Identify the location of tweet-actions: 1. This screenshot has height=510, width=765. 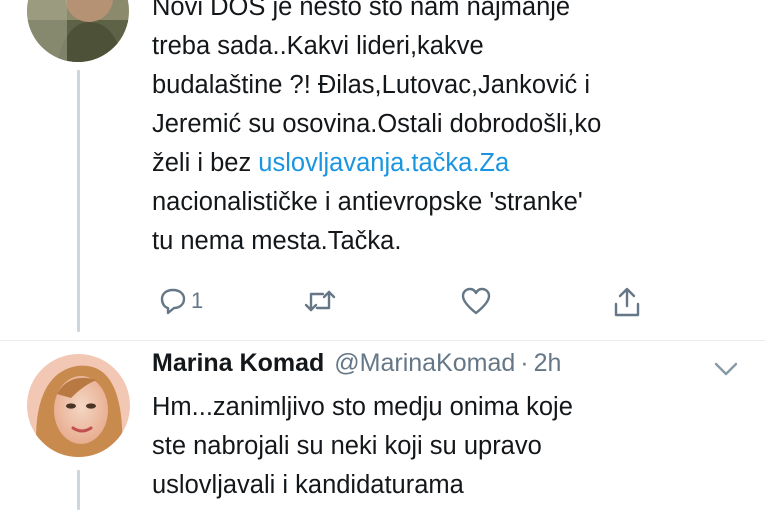
(410, 306).